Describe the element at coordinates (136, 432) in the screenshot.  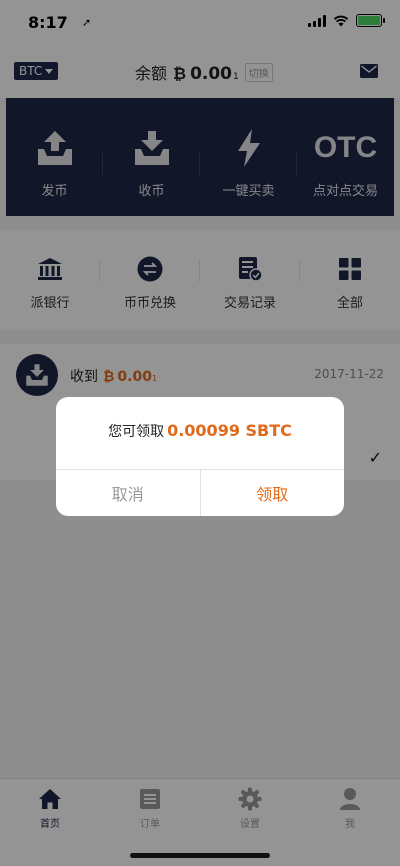
I see `dialog-message-text: 您可领取` at that location.